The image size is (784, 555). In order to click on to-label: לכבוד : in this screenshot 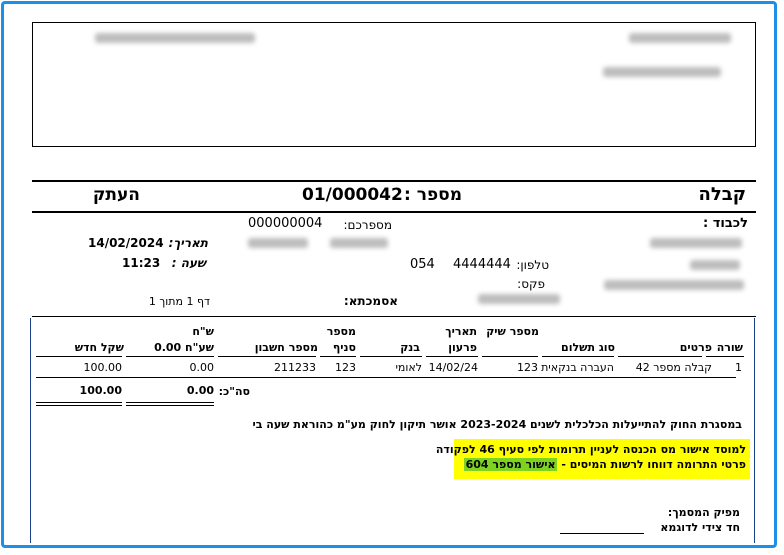, I will do `click(725, 223)`.